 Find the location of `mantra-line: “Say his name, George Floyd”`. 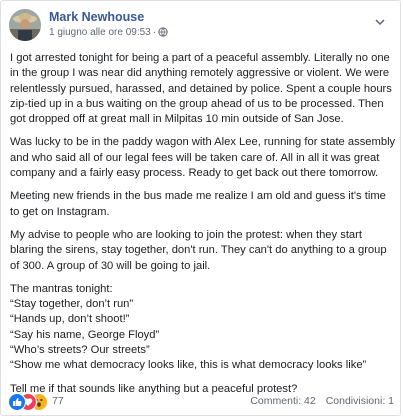

mantra-line: “Say his name, George Floyd” is located at coordinates (85, 334).